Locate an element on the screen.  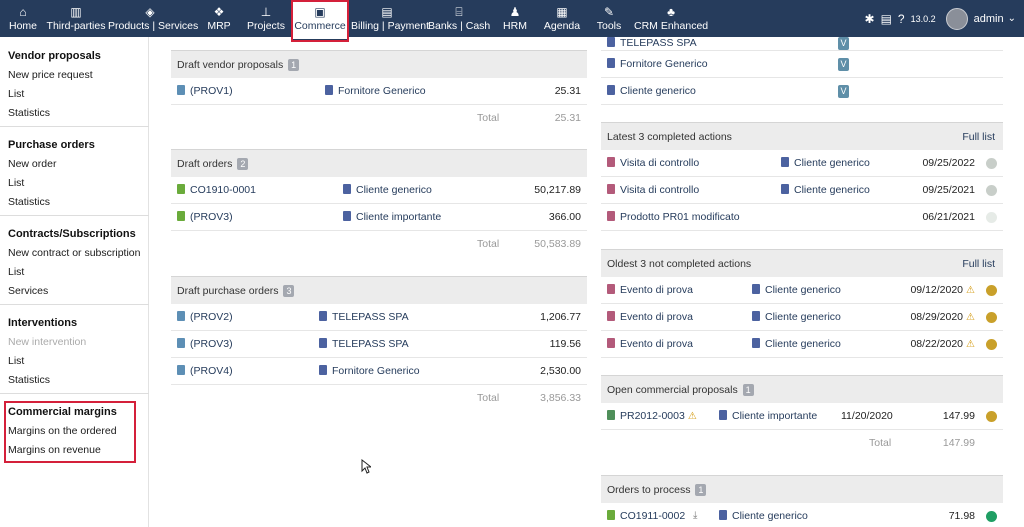
panel-title: Draft orders is located at coordinates (204, 164).